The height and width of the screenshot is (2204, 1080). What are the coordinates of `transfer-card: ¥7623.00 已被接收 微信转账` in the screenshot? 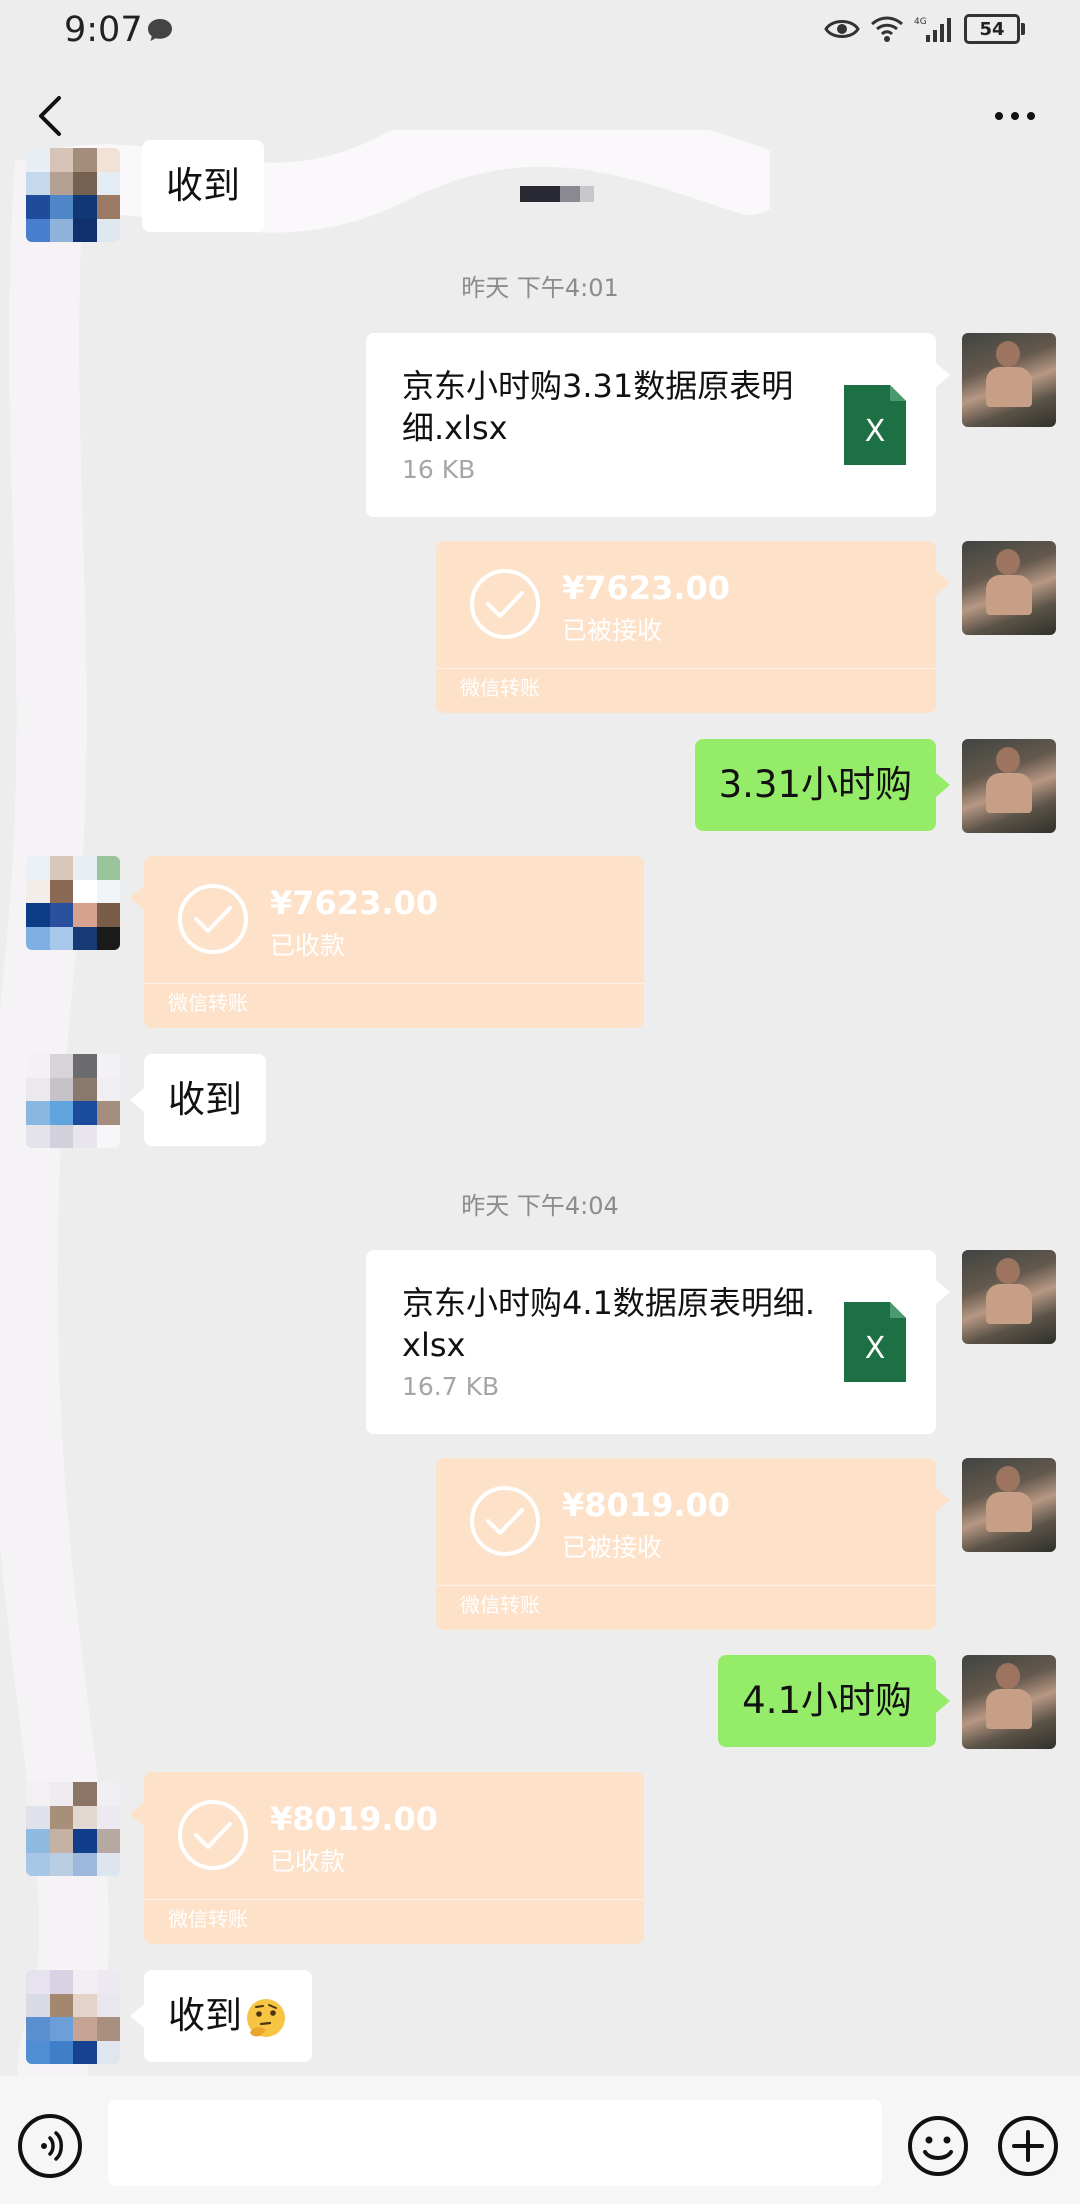 It's located at (693, 627).